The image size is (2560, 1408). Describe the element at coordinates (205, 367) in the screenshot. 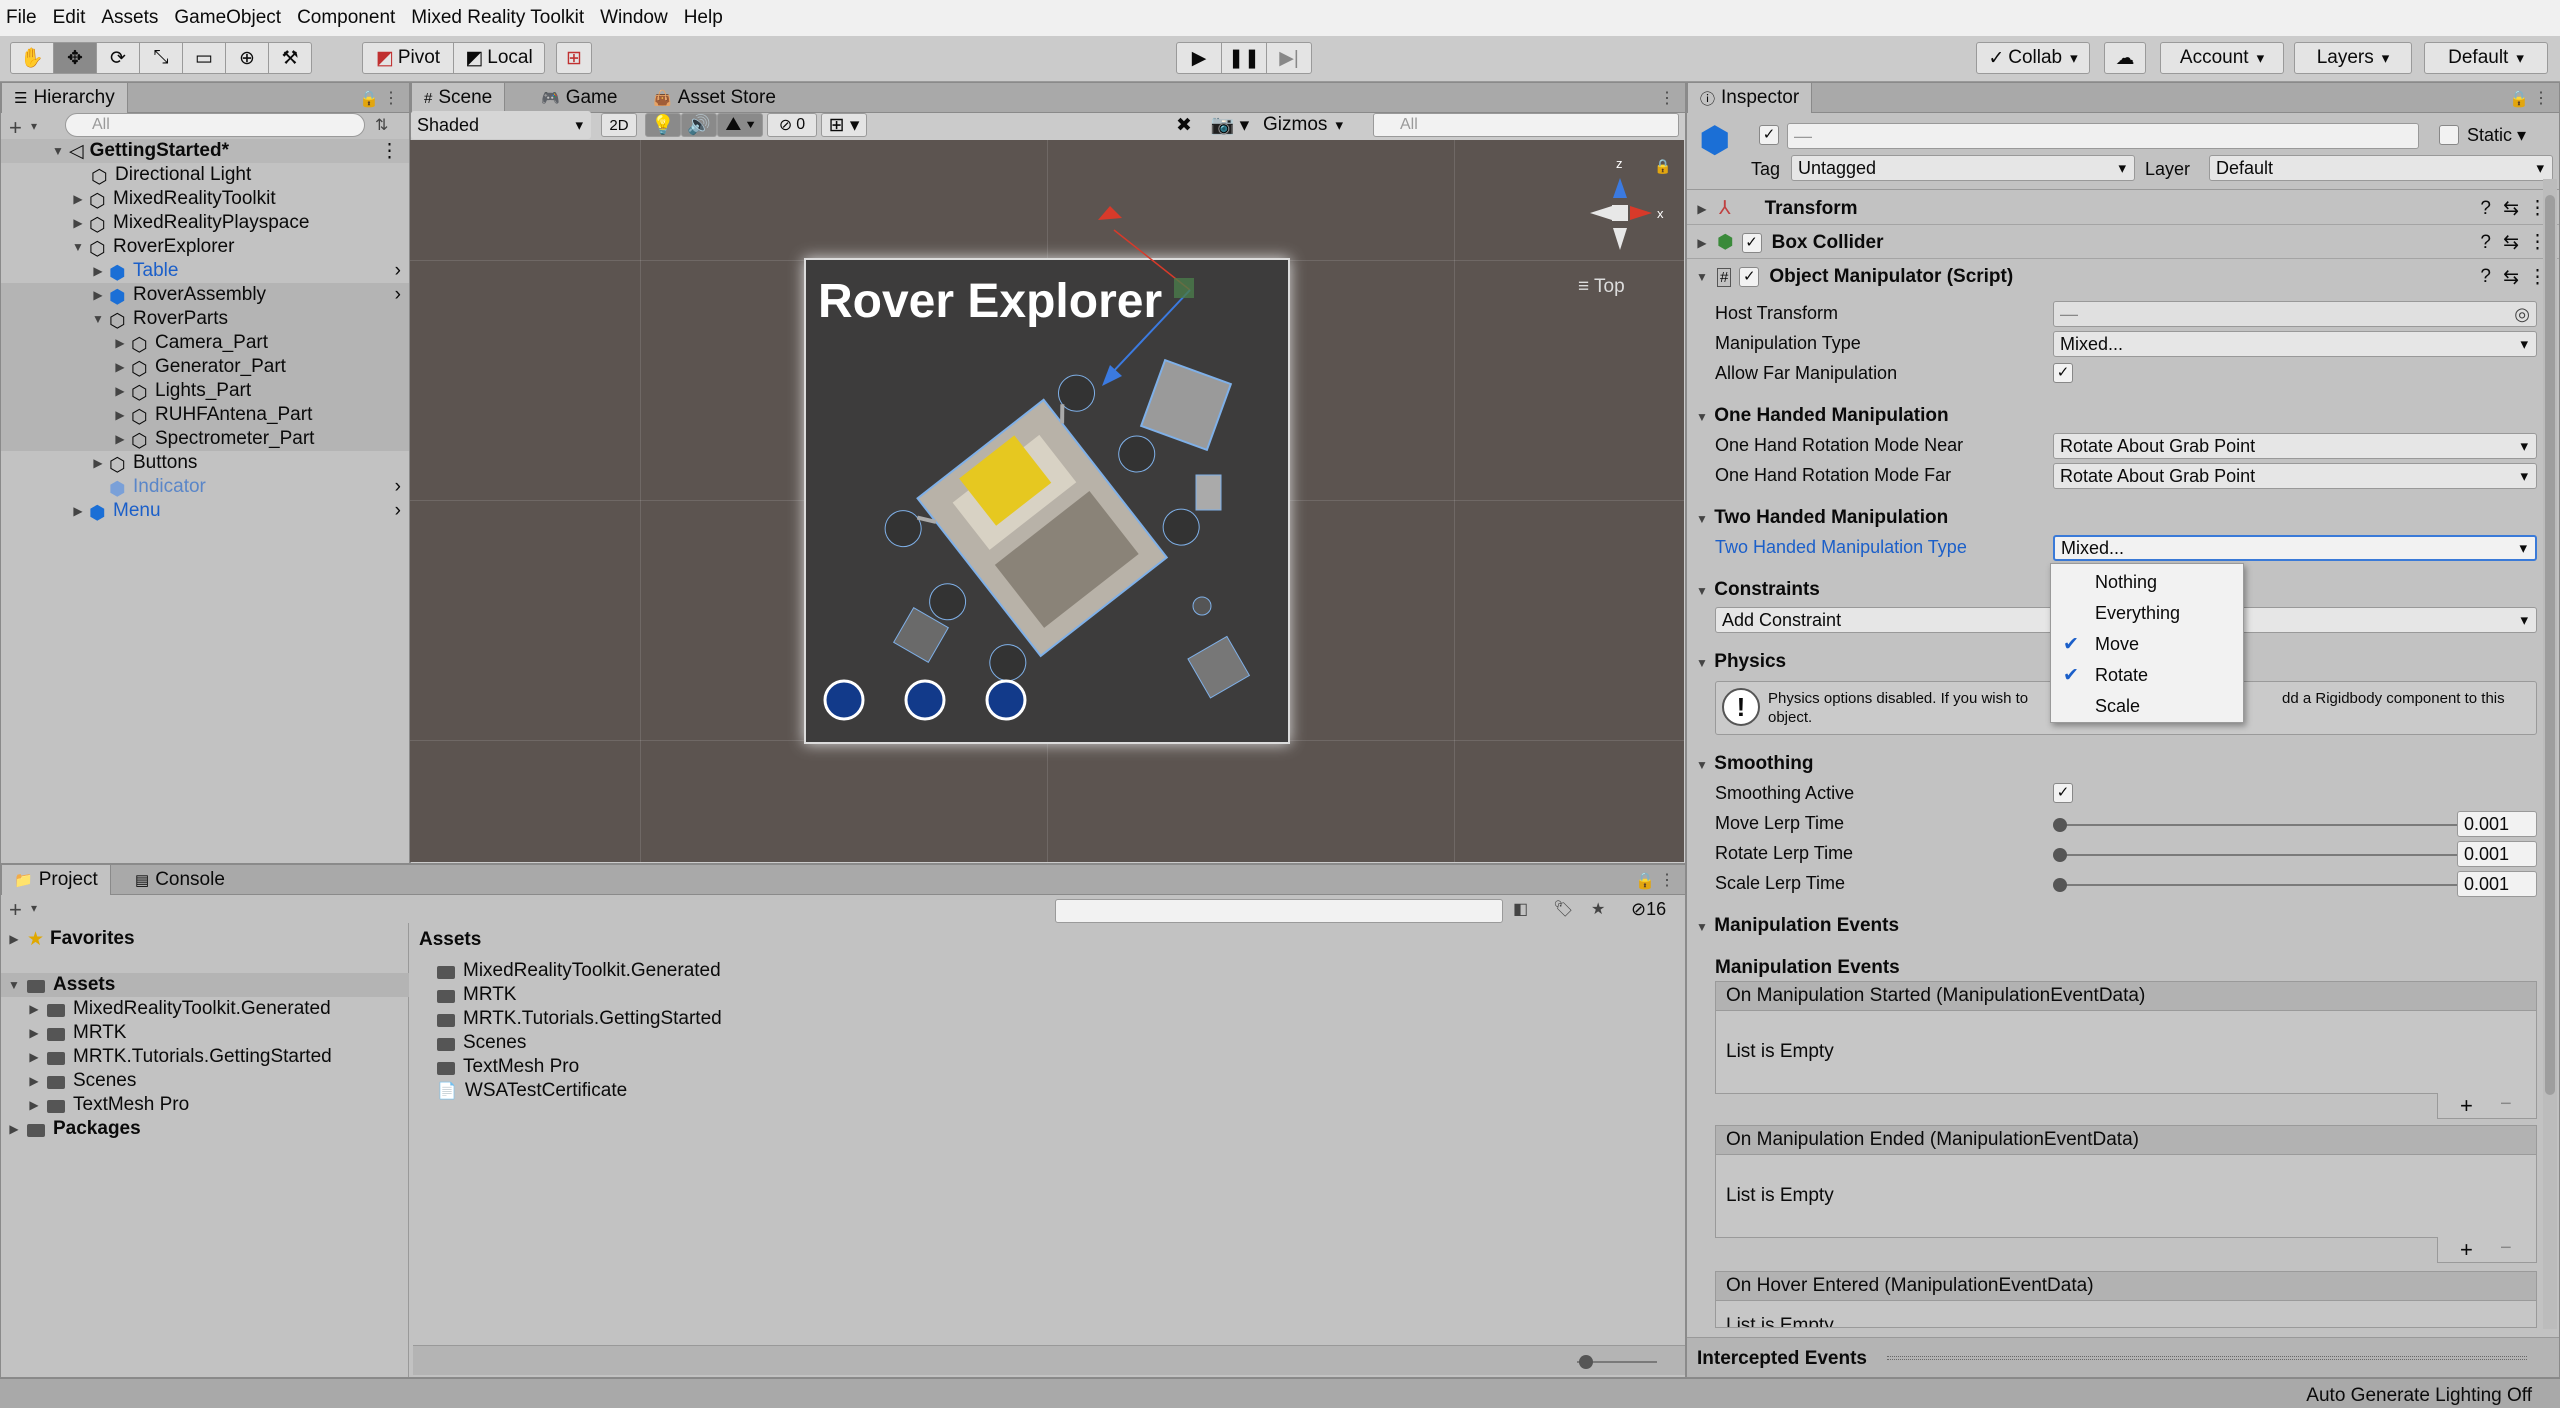

I see `hierarchy-item: ▶ ⬡ Generator_Part` at that location.